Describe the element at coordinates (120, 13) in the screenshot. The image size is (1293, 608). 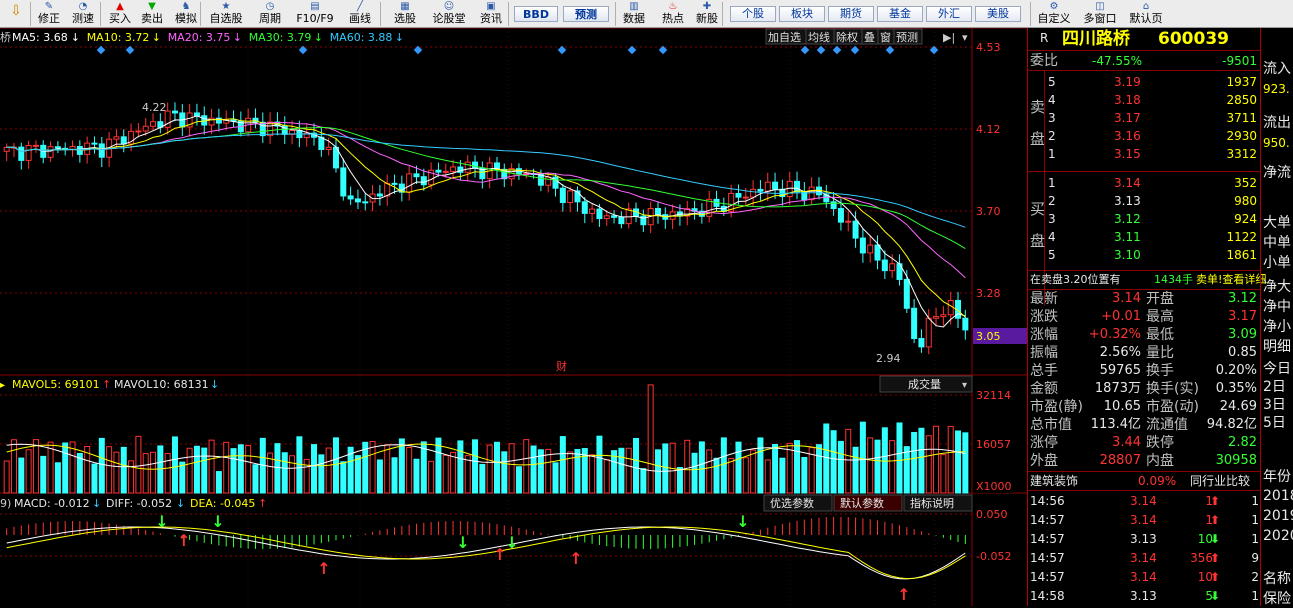
I see `toolbar-buy-button: ▲ 买入` at that location.